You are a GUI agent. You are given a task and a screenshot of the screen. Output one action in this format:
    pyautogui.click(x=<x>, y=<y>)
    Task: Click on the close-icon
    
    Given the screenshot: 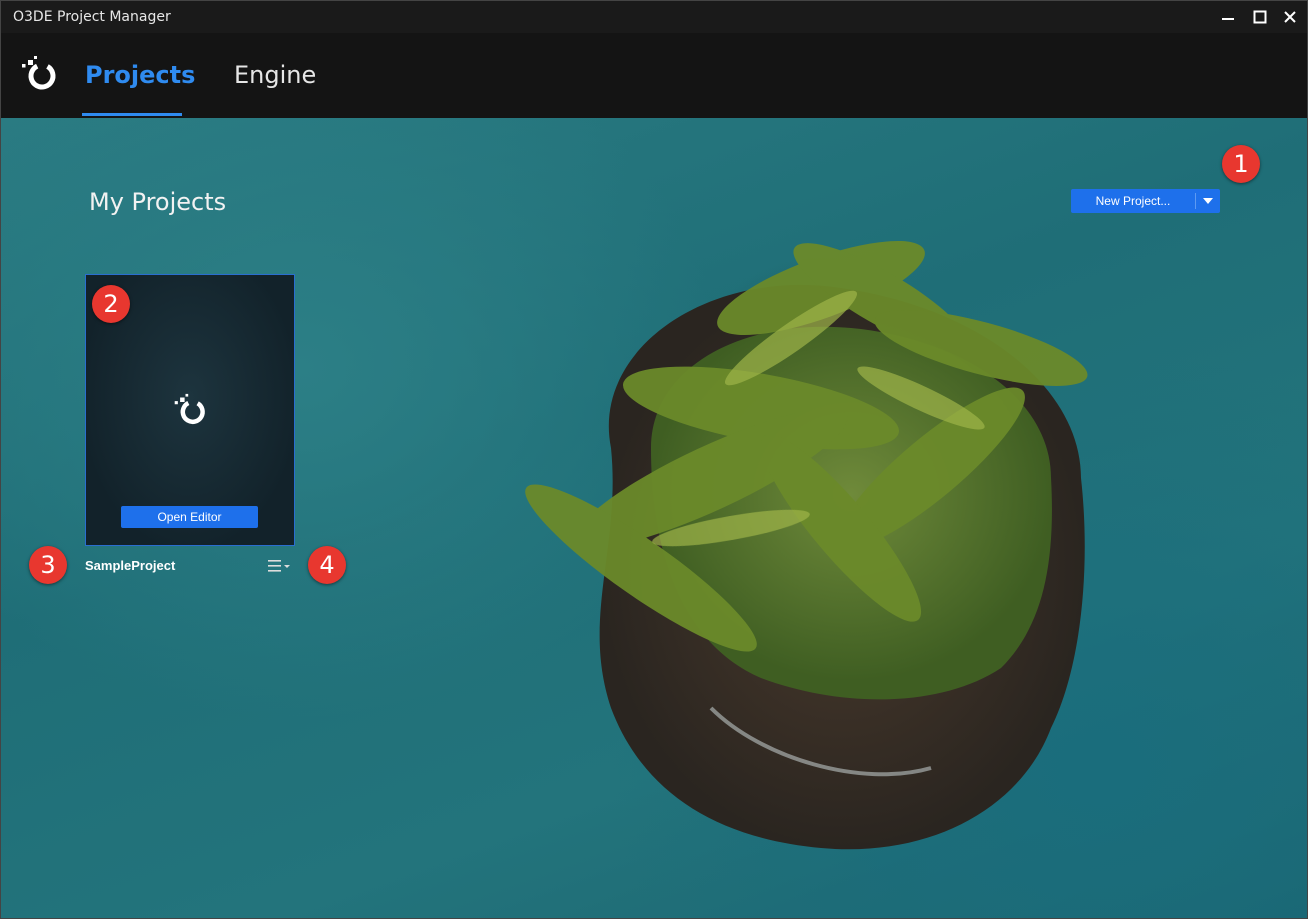 What is the action you would take?
    pyautogui.click(x=1290, y=17)
    